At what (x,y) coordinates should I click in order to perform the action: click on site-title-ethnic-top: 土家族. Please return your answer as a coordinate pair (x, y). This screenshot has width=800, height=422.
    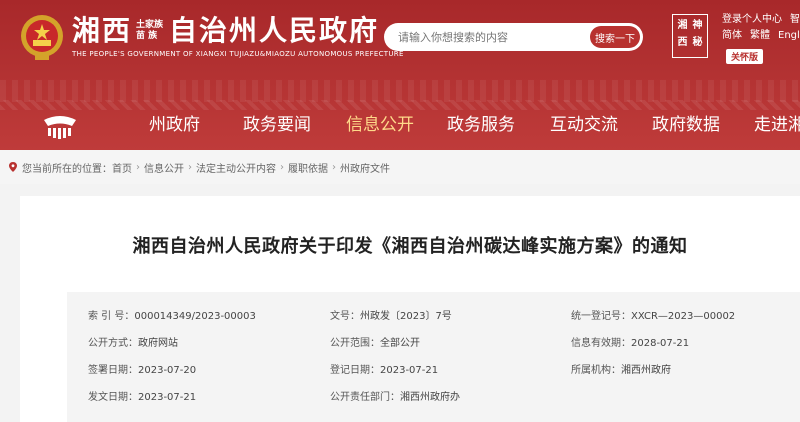
    Looking at the image, I should click on (150, 25).